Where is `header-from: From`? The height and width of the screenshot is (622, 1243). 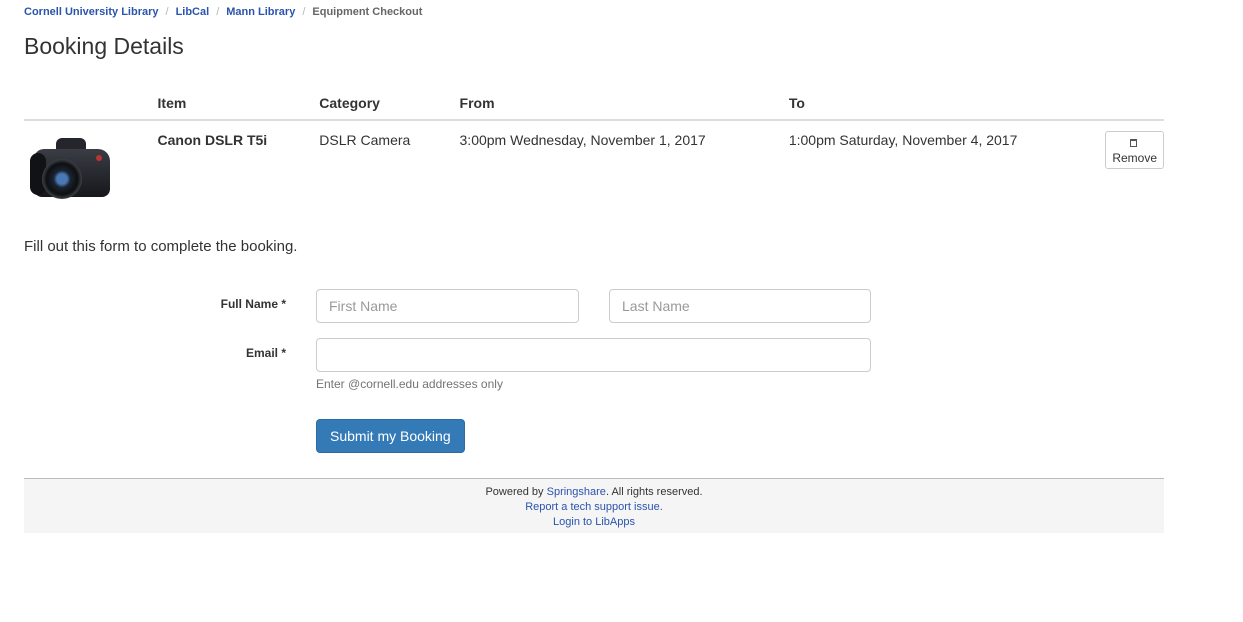 header-from: From is located at coordinates (624, 103).